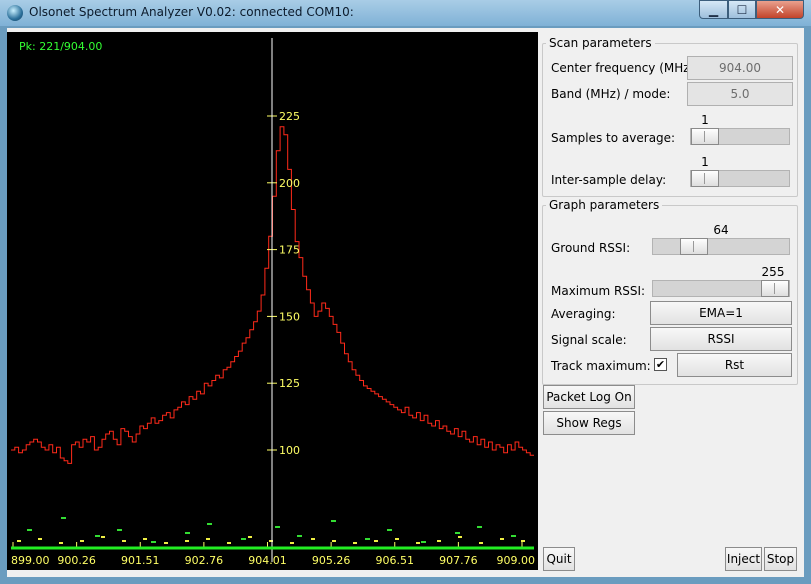  I want to click on x-tick-label: 899.00, so click(30, 560).